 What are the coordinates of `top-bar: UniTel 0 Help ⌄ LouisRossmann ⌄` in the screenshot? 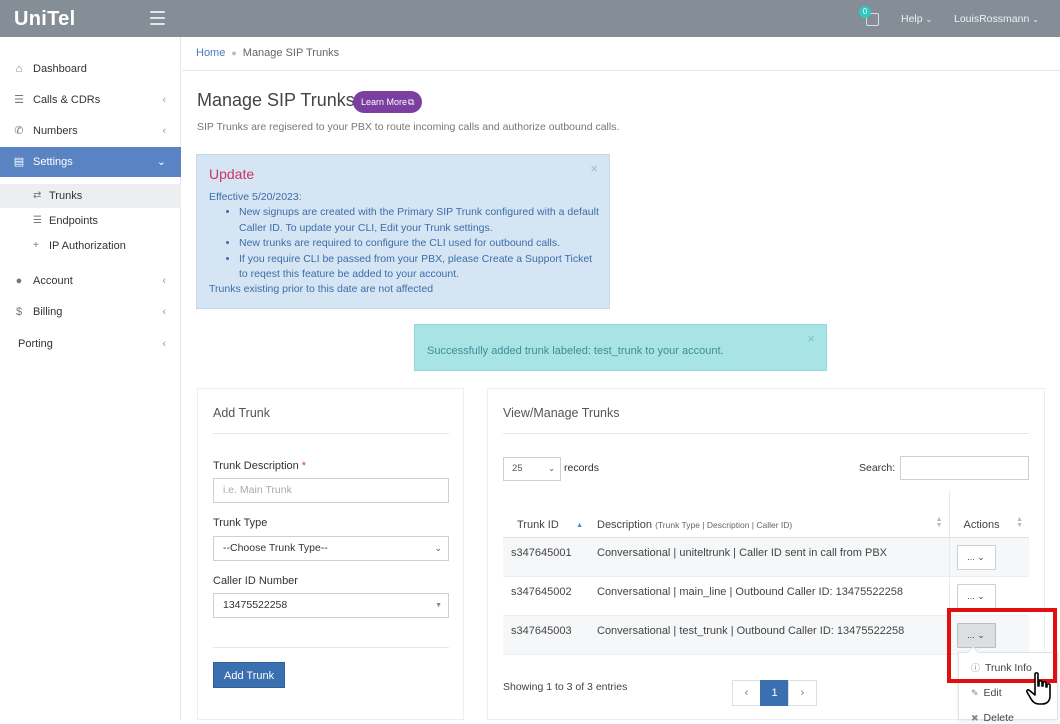 It's located at (530, 18).